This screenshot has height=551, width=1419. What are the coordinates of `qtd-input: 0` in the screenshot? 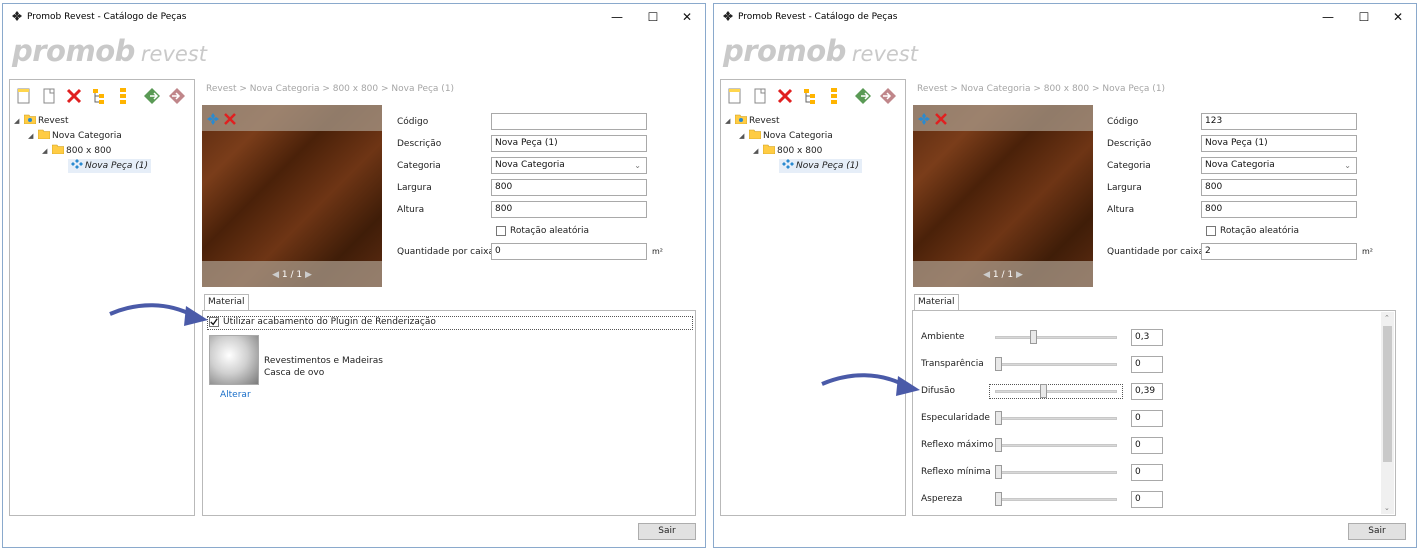 It's located at (569, 251).